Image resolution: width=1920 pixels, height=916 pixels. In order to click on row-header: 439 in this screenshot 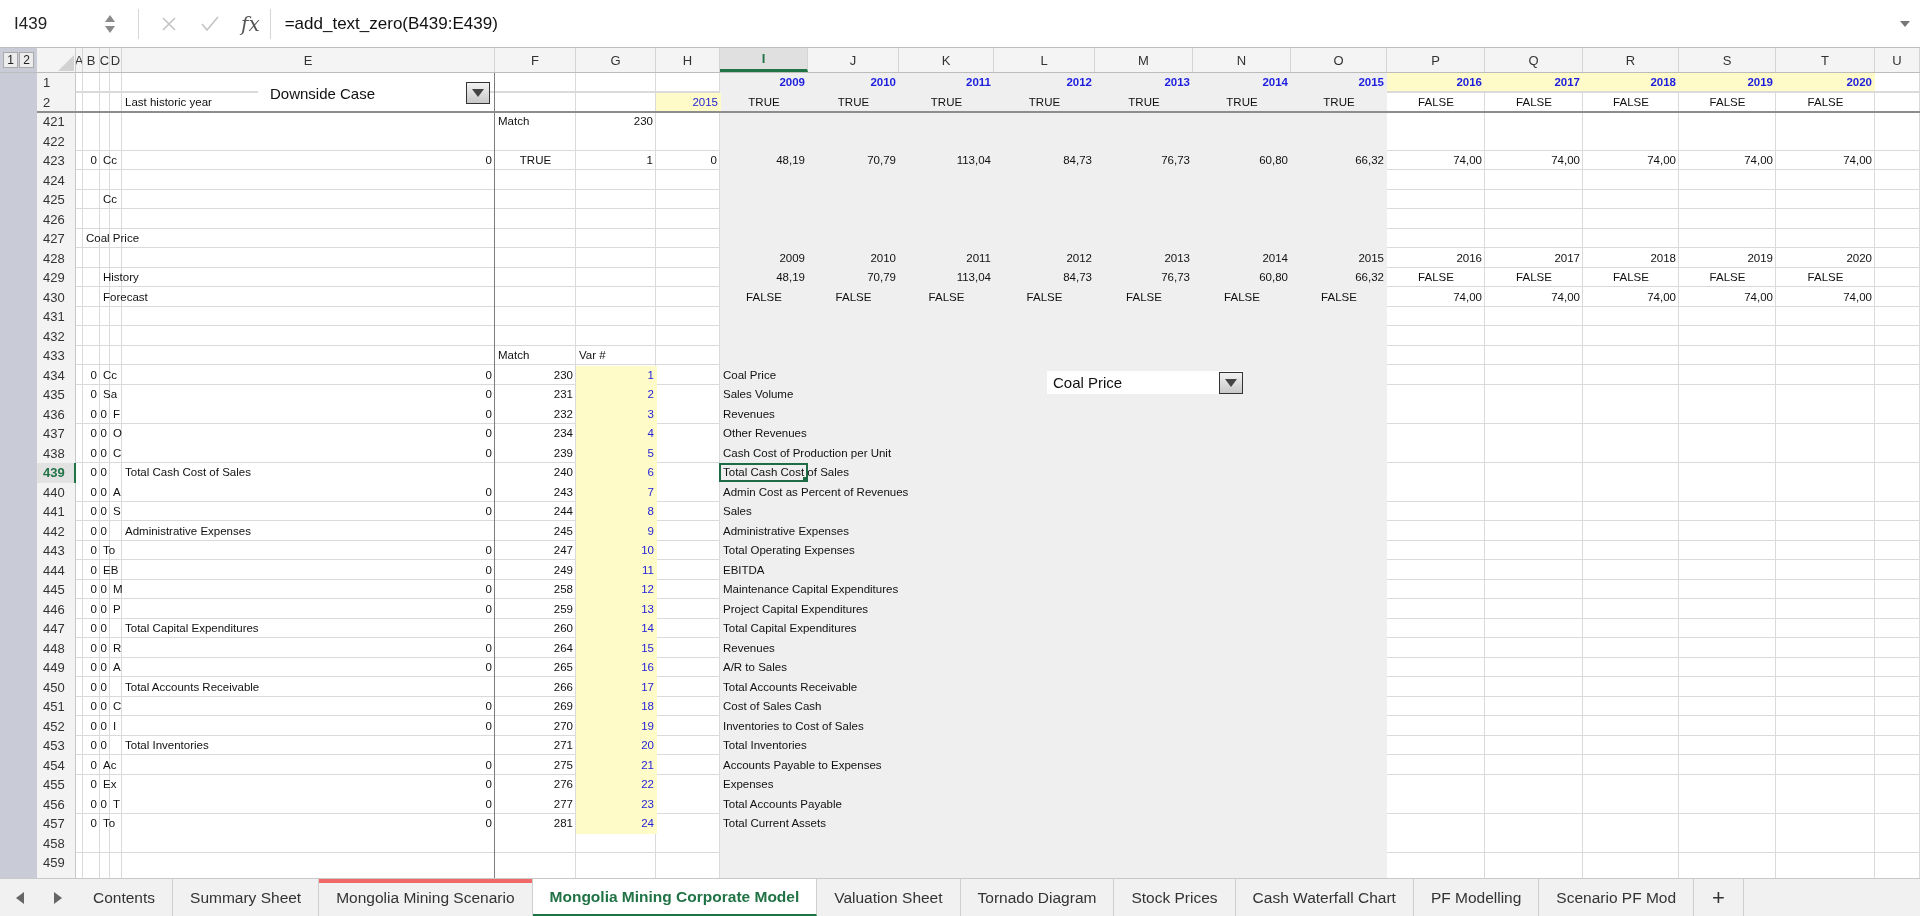, I will do `click(56, 473)`.